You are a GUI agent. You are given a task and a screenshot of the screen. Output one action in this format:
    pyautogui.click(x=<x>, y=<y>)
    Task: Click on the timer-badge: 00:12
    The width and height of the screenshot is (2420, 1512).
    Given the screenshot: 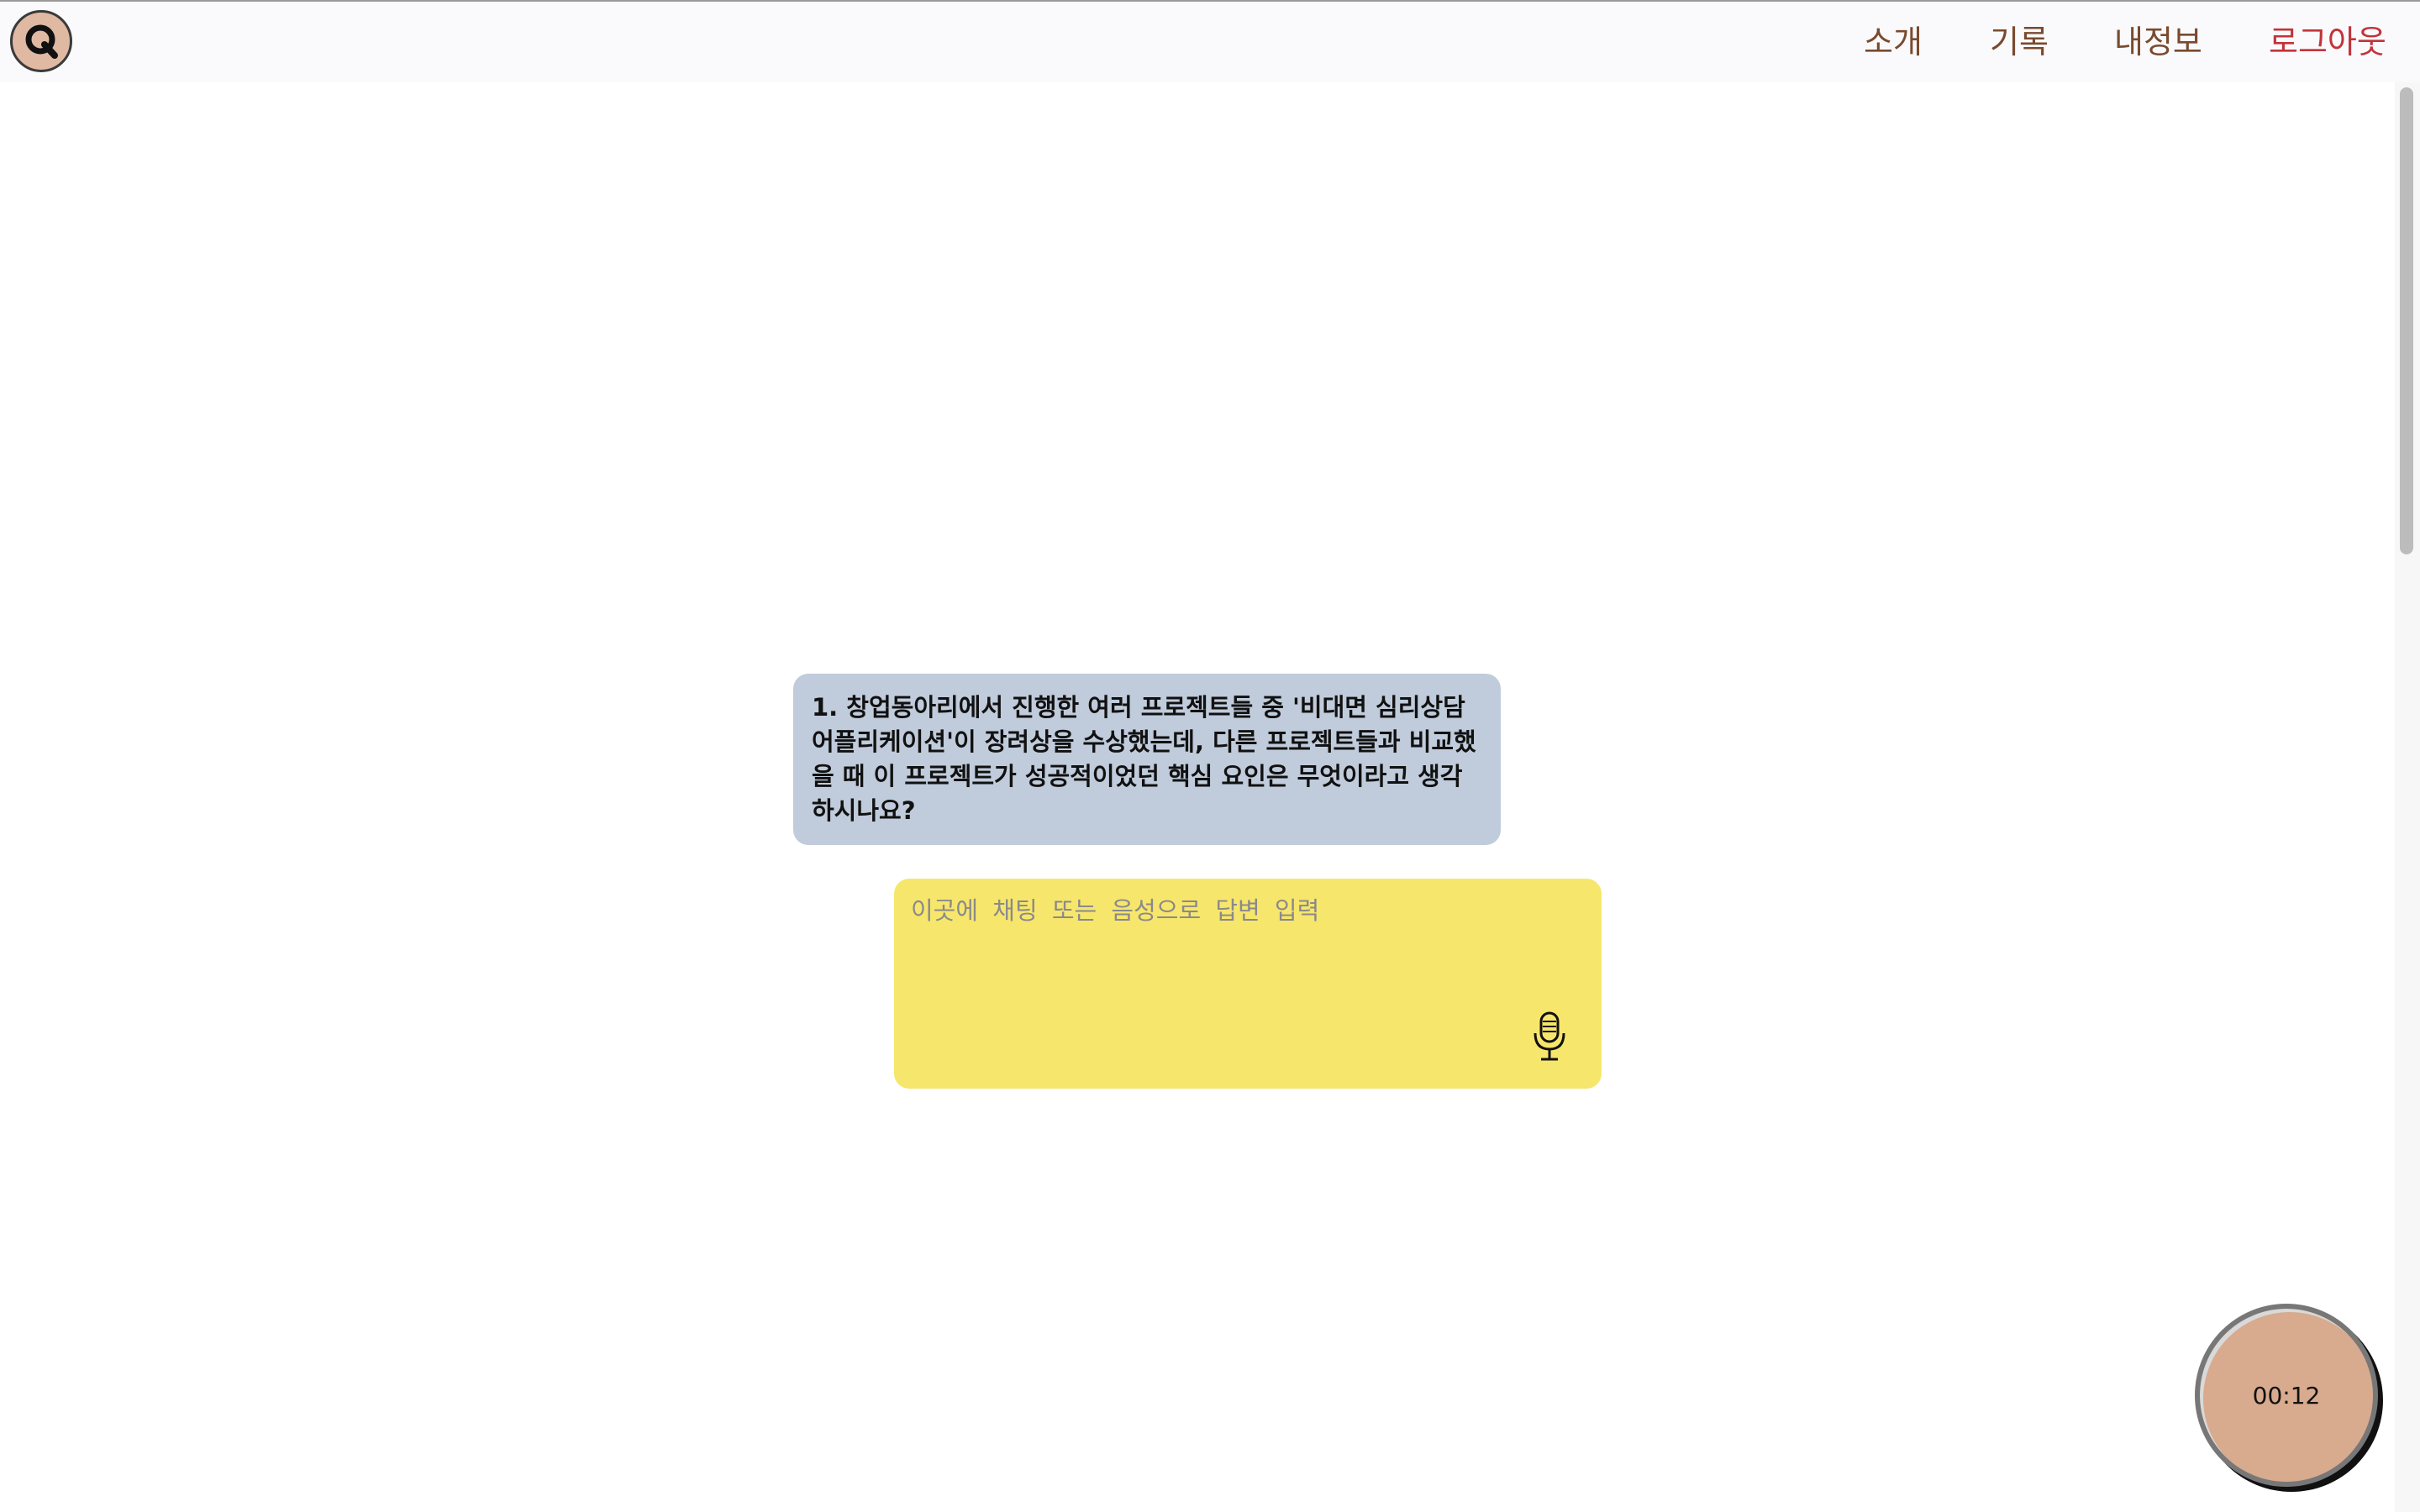 What is the action you would take?
    pyautogui.click(x=2286, y=1395)
    